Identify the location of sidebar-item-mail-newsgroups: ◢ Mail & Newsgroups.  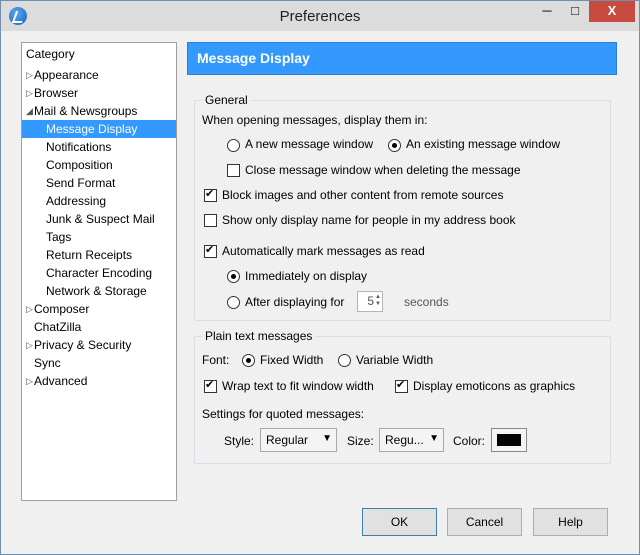
(99, 111).